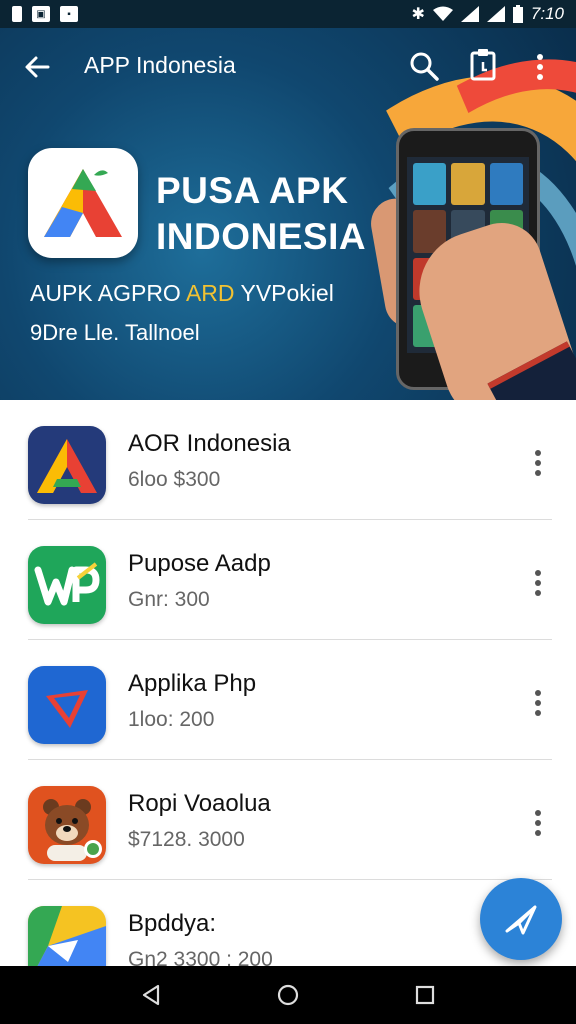  Describe the element at coordinates (284, 293) in the screenshot. I see `hero-subtitle-part2: YVPokiel` at that location.